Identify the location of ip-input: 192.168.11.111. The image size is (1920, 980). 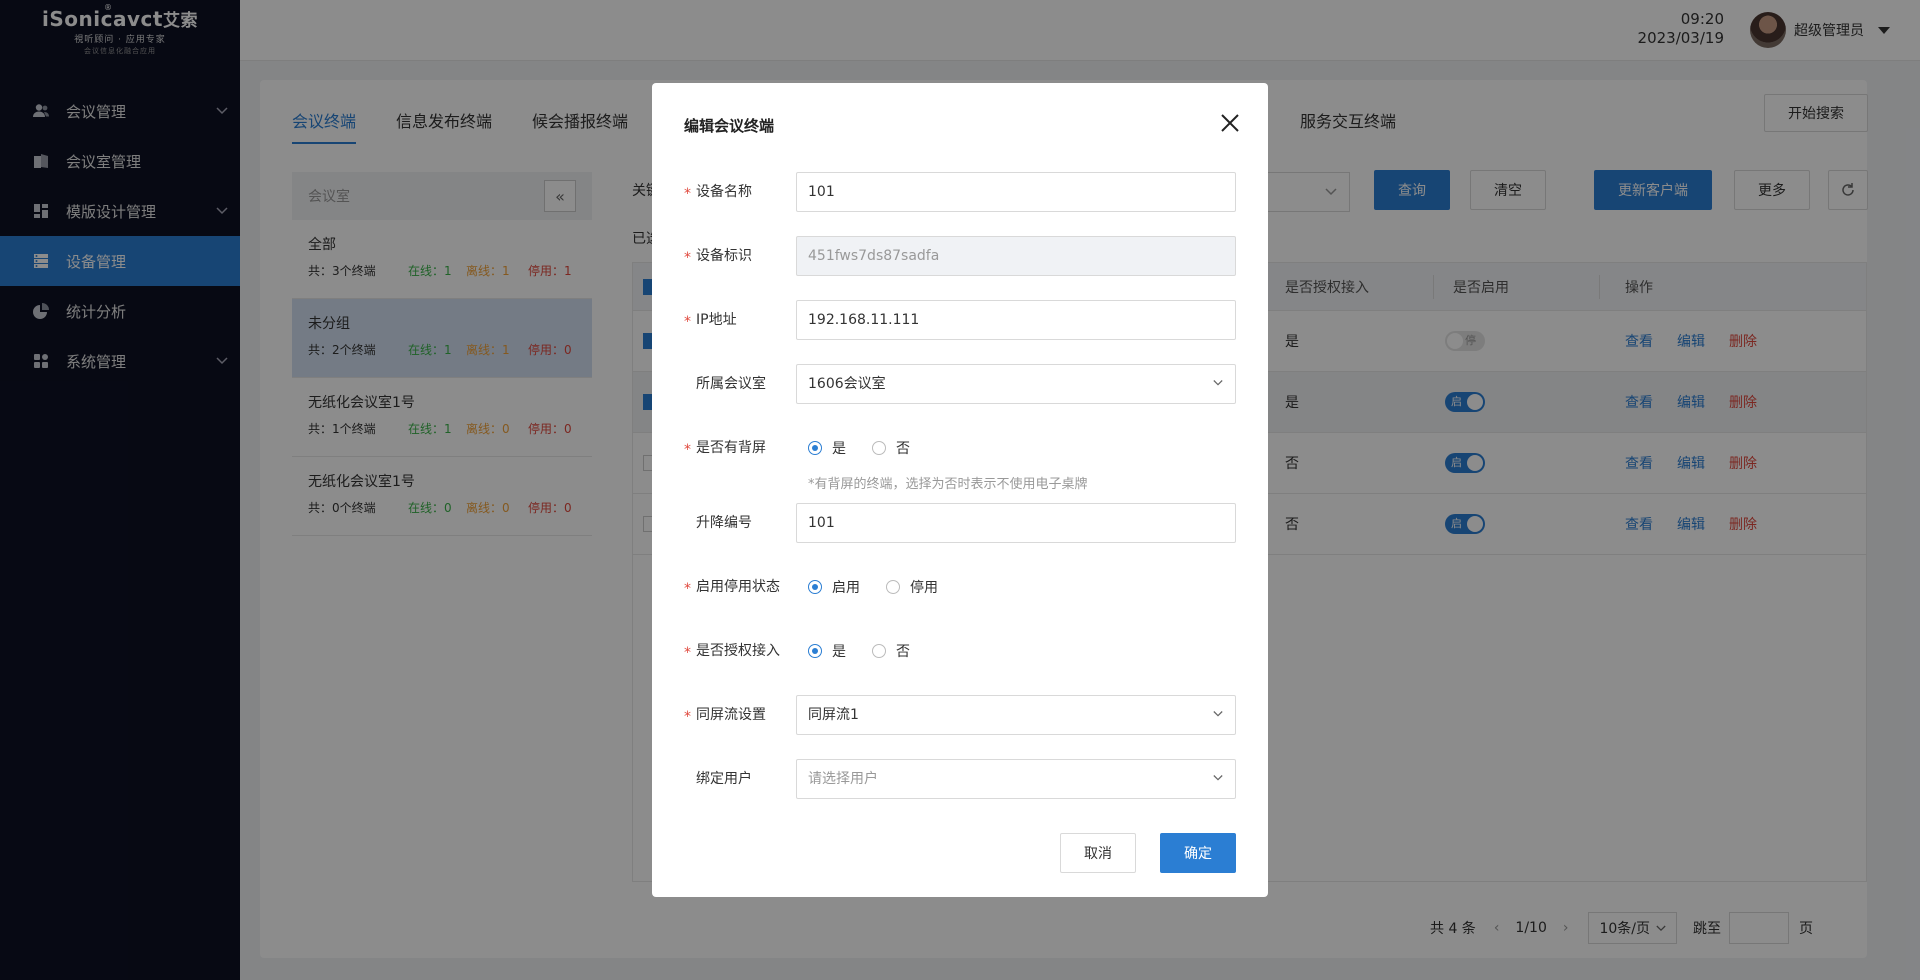
(1016, 320).